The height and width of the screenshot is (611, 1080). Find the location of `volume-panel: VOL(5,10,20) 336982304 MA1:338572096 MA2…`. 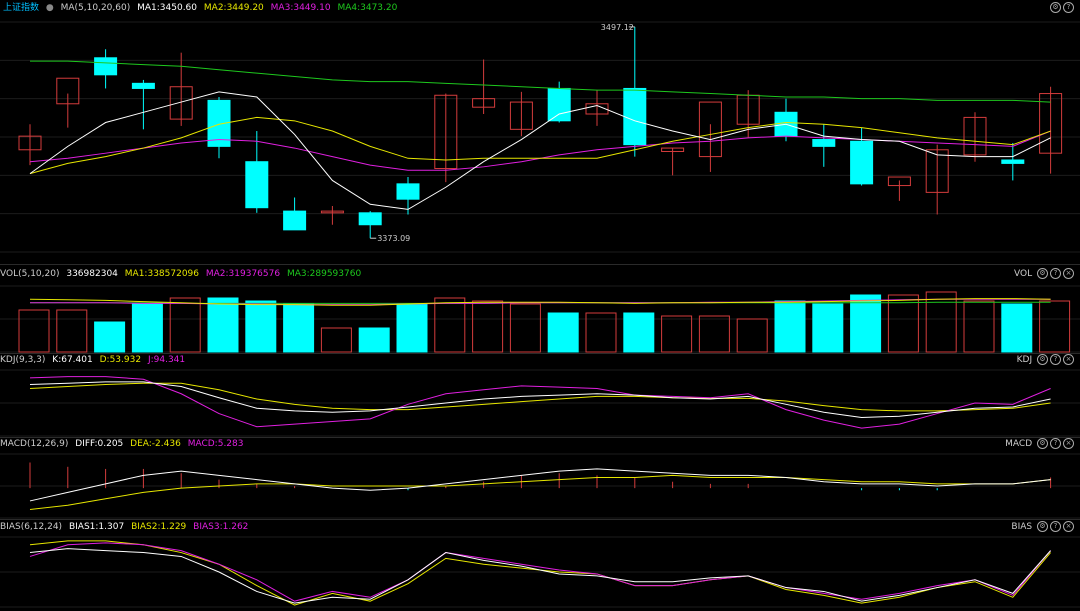

volume-panel: VOL(5,10,20) 336982304 MA1:338572096 MA2… is located at coordinates (540, 310).